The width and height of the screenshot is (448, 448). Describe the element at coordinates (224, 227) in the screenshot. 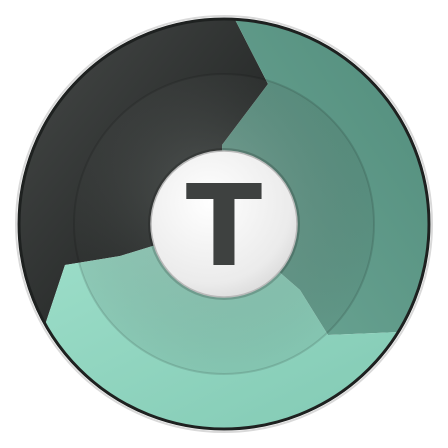

I see `logo-letter: T` at that location.